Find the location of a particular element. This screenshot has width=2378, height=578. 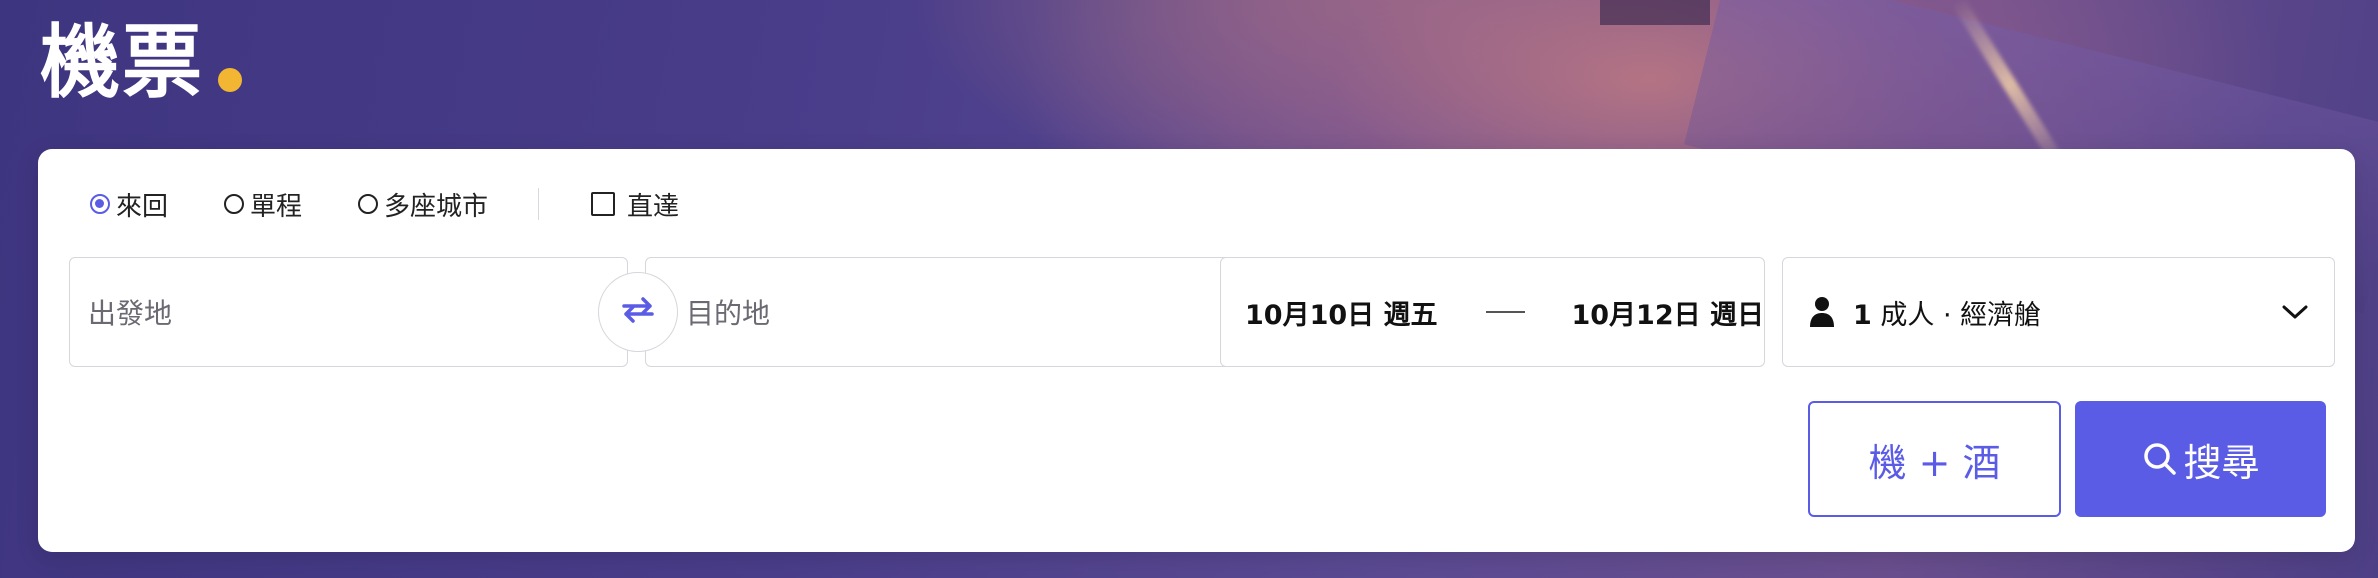

title-dot-icon is located at coordinates (230, 80).